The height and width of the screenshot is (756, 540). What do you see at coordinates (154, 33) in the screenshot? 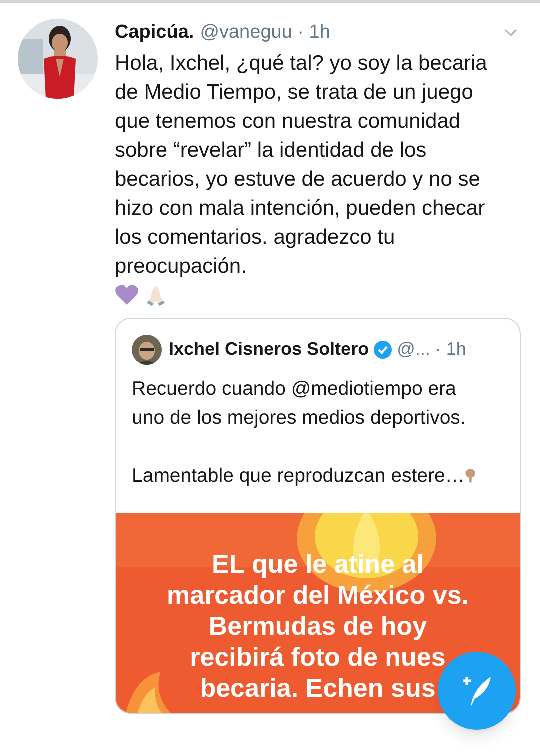
I see `display-name: Capicúa.` at bounding box center [154, 33].